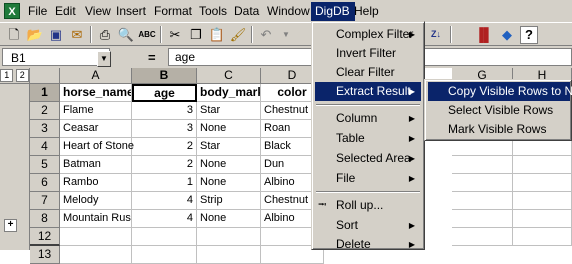  Describe the element at coordinates (104, 59) in the screenshot. I see `chevron-down-icon: ▼` at that location.